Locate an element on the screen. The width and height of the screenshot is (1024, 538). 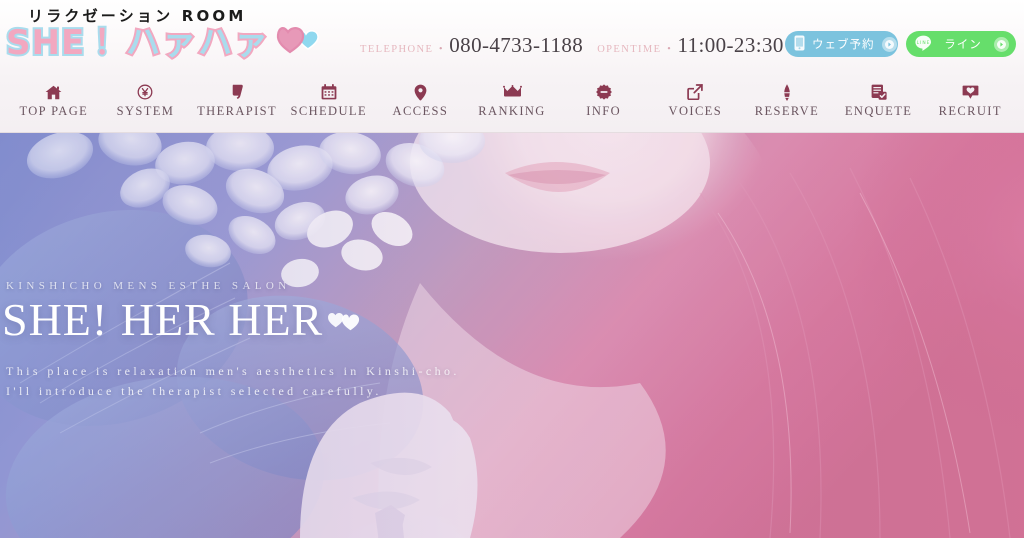
opentime-value: 11:00-23:30 is located at coordinates (730, 45).